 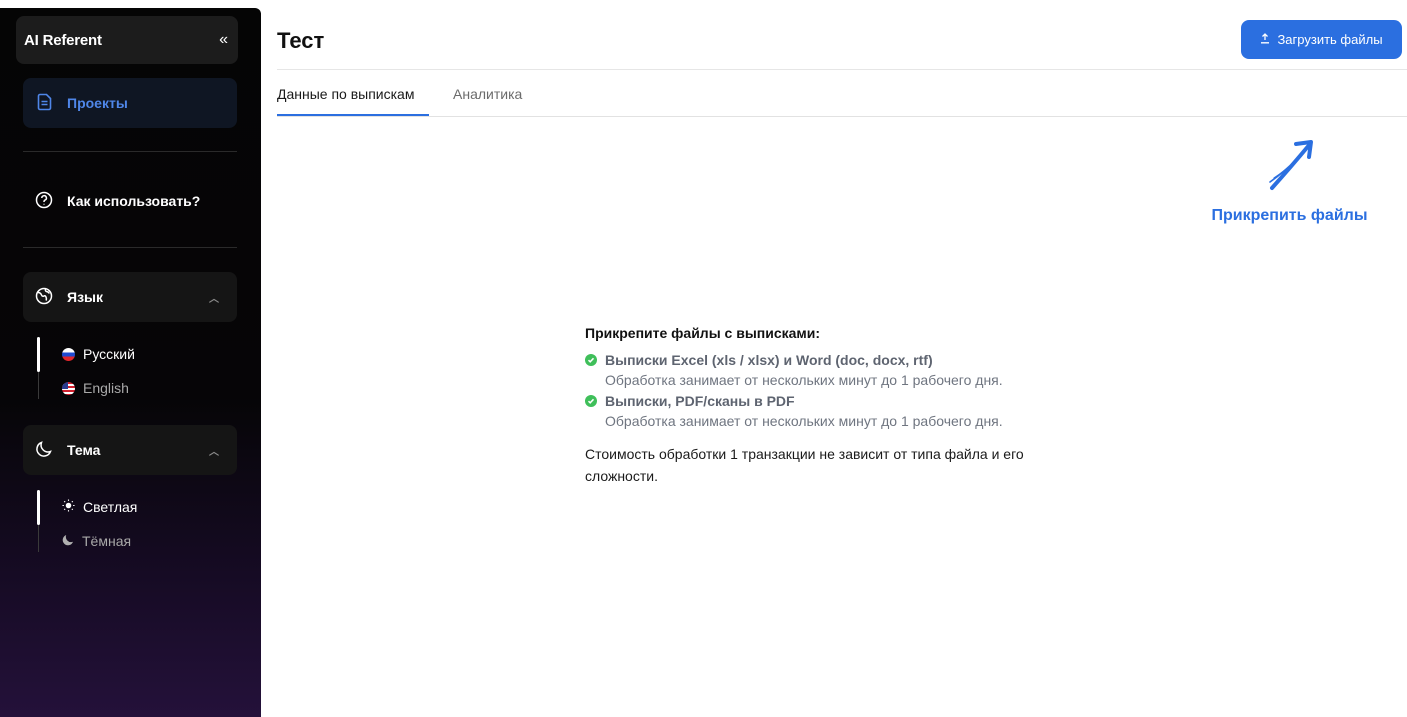 I want to click on sun-icon, so click(x=68, y=507).